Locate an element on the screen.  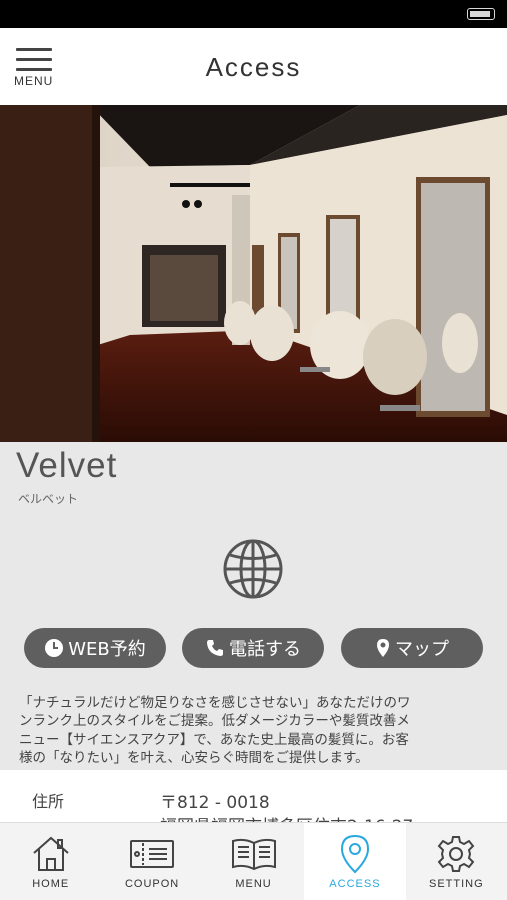
address-label: 住所 is located at coordinates (48, 801).